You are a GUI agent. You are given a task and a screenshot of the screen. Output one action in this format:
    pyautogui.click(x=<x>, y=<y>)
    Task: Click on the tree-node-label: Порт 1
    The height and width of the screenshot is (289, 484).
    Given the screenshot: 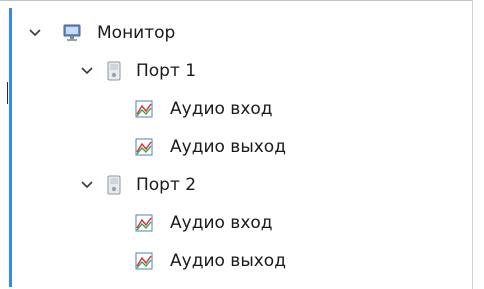 What is the action you would take?
    pyautogui.click(x=166, y=71)
    